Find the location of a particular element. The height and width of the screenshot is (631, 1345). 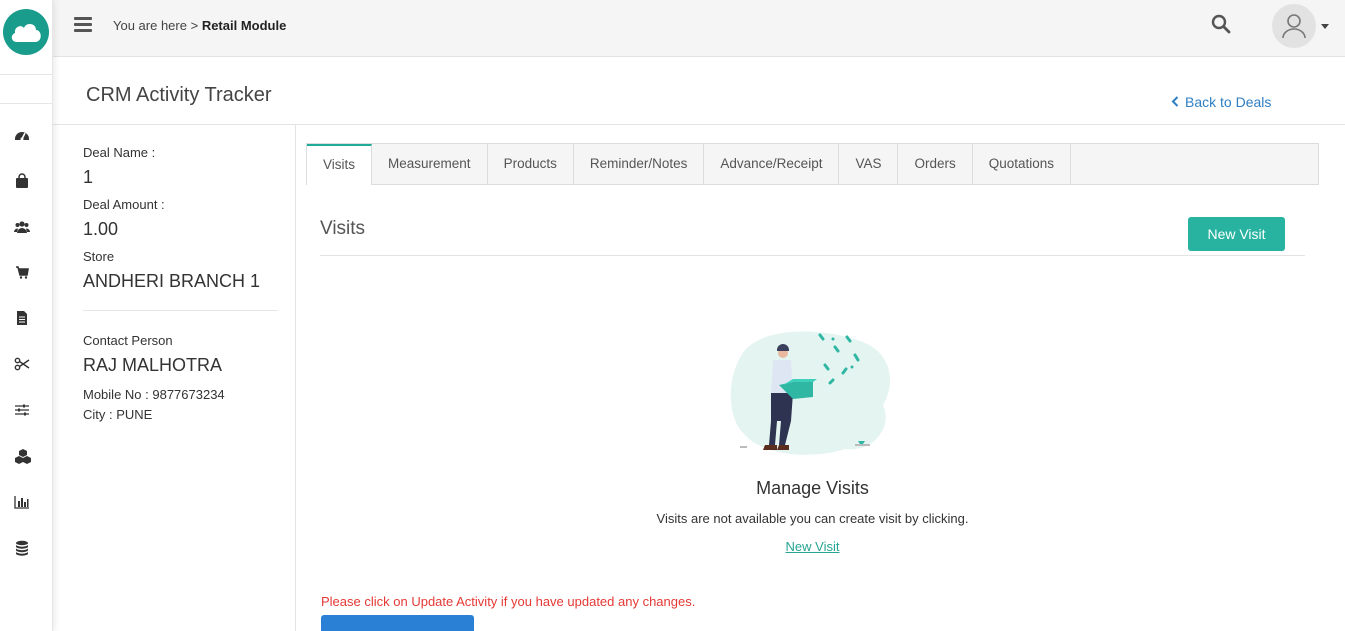

back-to-deals-link: Back to Deals is located at coordinates (1221, 102).